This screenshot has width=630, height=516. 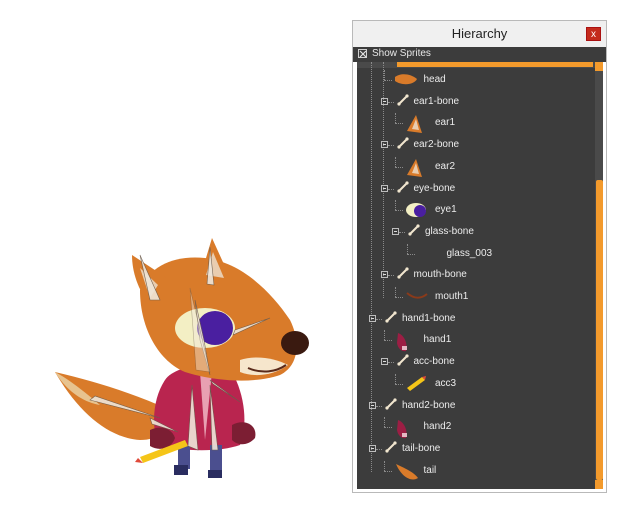 What do you see at coordinates (401, 53) in the screenshot?
I see `show-sprites-label: Show Sprites` at bounding box center [401, 53].